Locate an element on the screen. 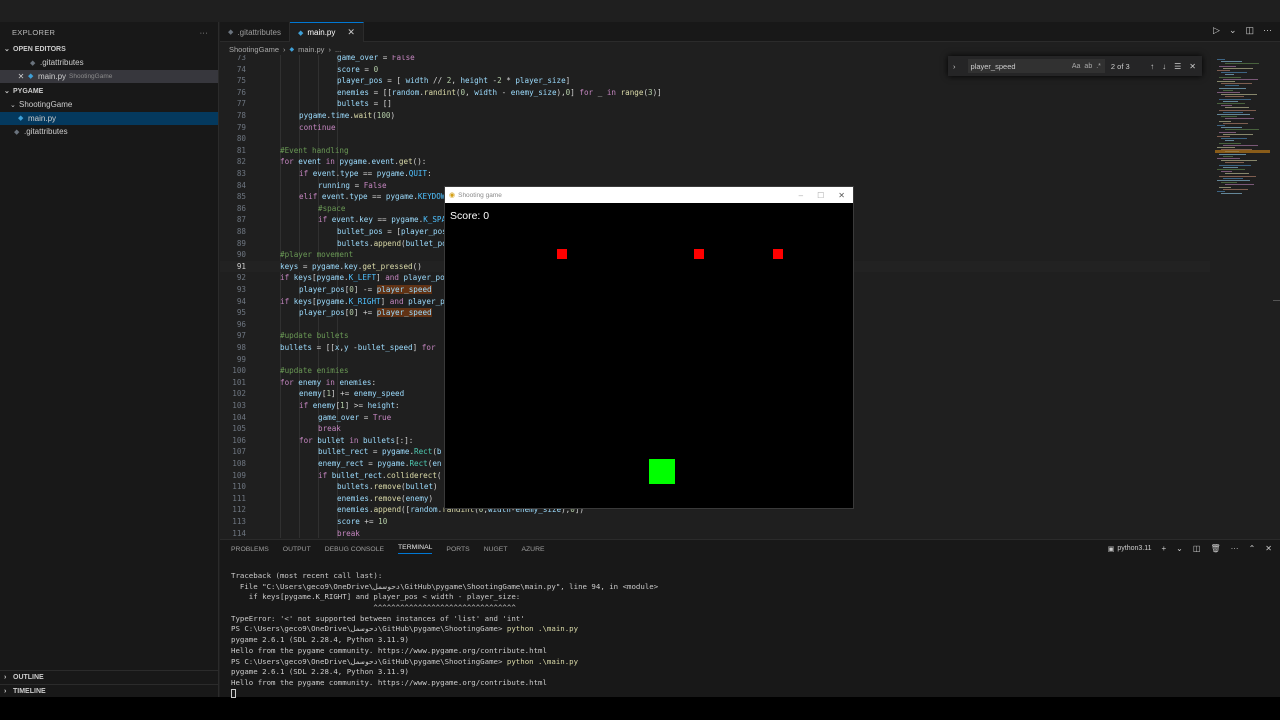 The width and height of the screenshot is (1280, 720). open-editors-section: ⌄ OPEN EDITORS is located at coordinates (109, 49).